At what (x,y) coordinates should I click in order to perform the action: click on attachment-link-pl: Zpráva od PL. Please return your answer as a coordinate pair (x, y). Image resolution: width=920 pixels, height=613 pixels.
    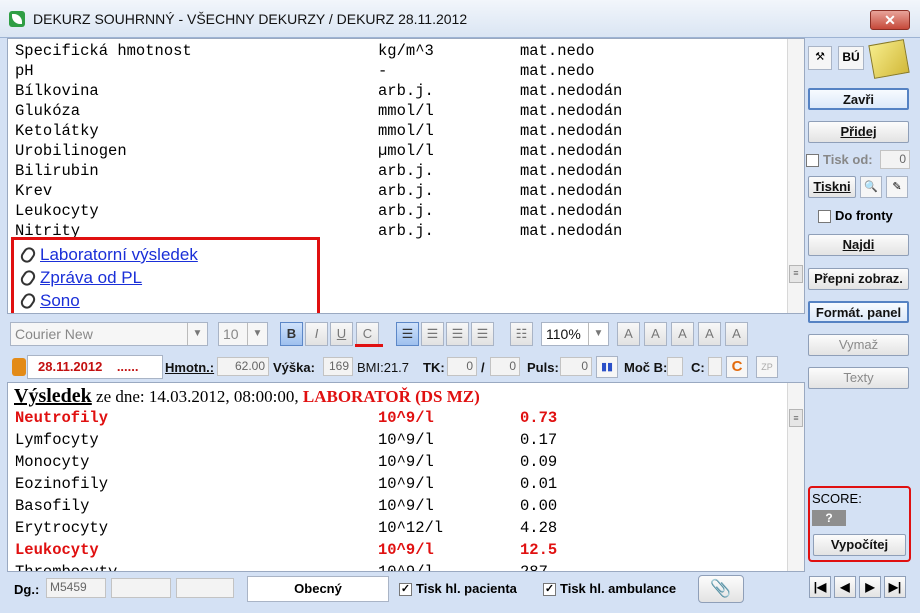
    Looking at the image, I should click on (80, 278).